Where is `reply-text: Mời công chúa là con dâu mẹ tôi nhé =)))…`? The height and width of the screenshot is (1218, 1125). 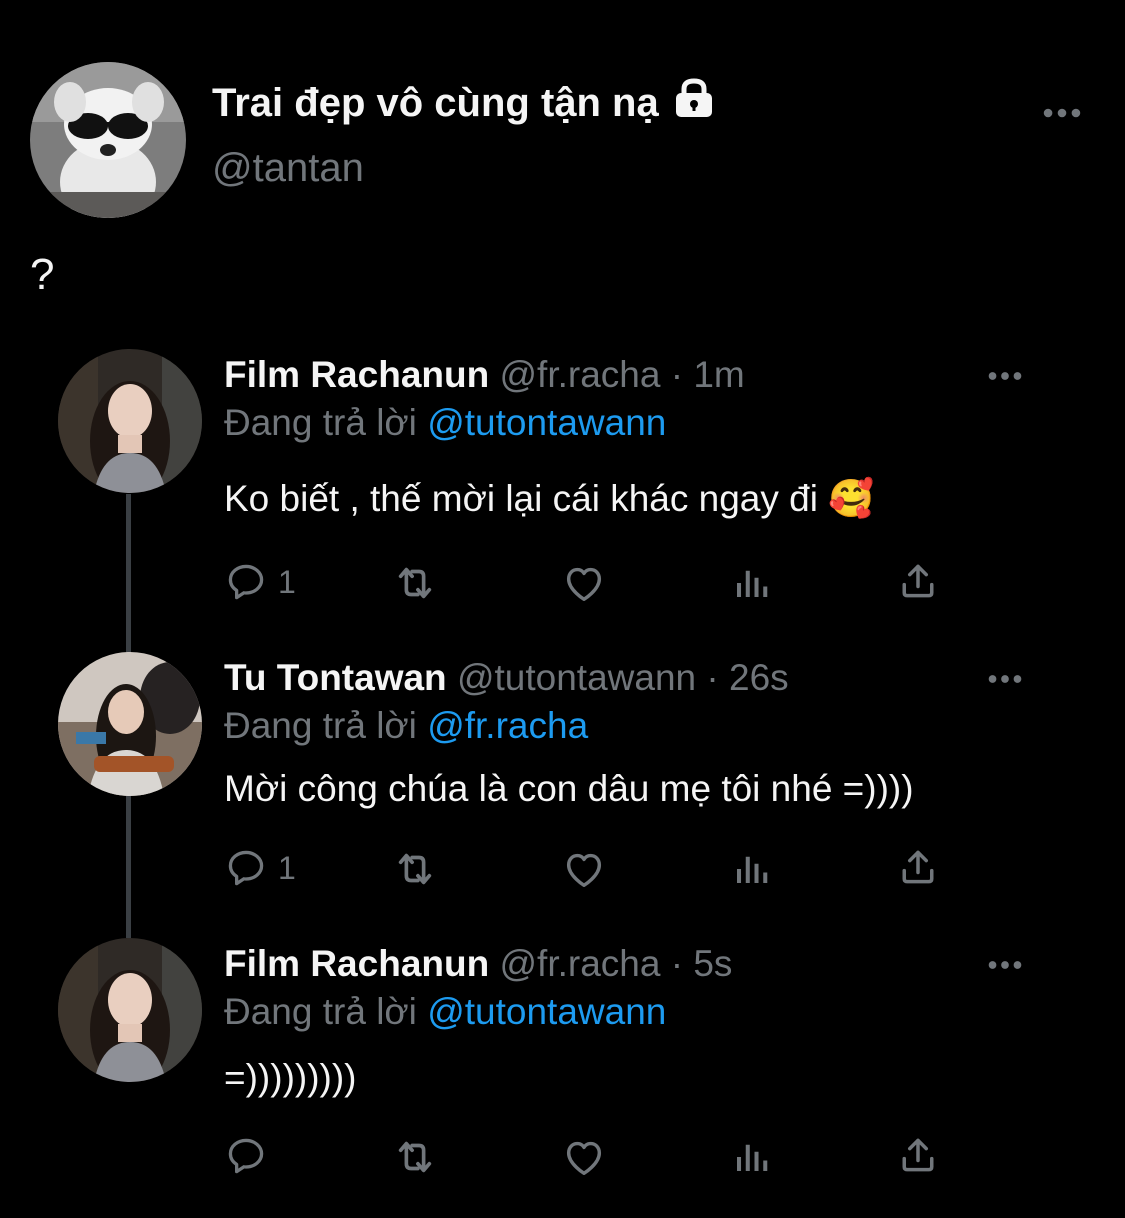 reply-text: Mời công chúa là con dâu mẹ tôi nhé =)))… is located at coordinates (569, 788).